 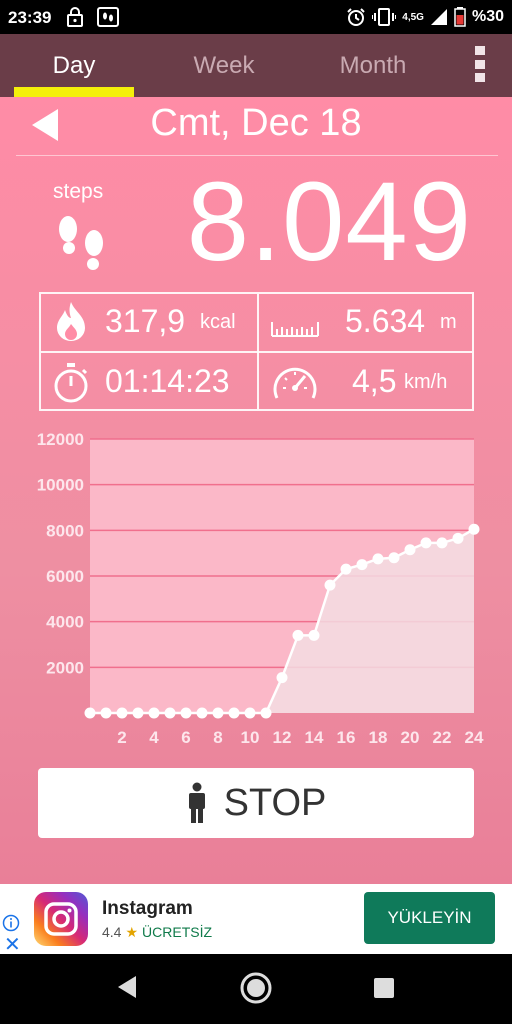 I want to click on status-bar: 23:39 4,5G %30, so click(x=256, y=17).